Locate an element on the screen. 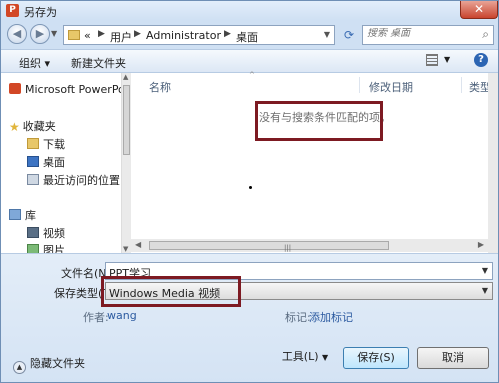 The image size is (499, 383). search-box: ⌕ is located at coordinates (428, 35).